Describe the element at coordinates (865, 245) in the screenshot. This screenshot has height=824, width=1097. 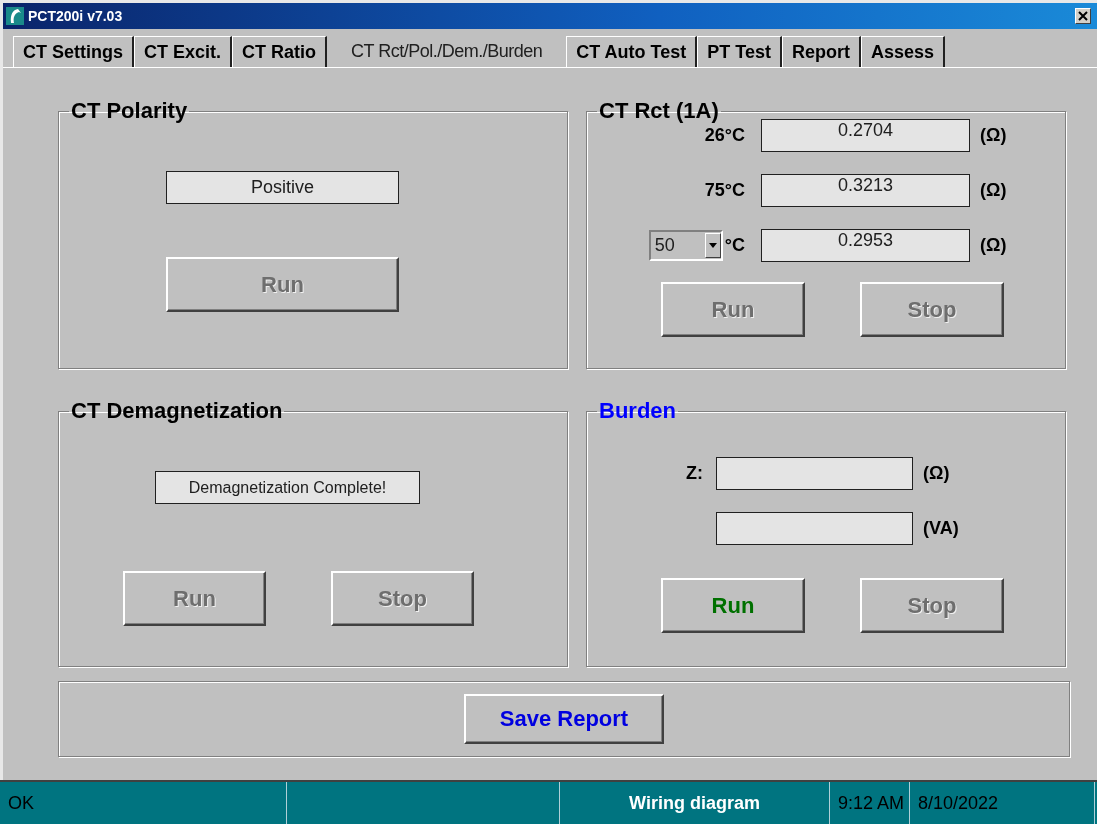
I see `value-field: 0.2953` at that location.